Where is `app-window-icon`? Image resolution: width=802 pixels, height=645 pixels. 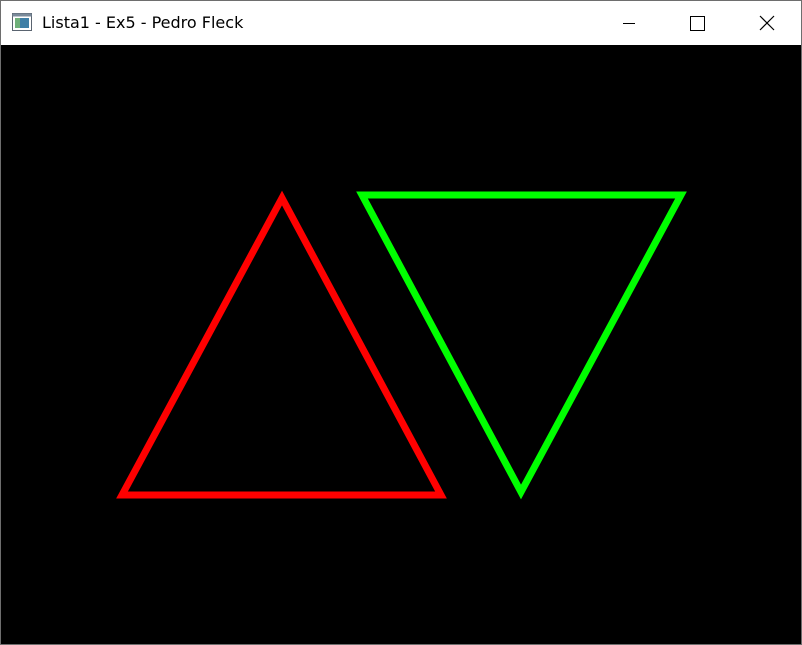 app-window-icon is located at coordinates (22, 22).